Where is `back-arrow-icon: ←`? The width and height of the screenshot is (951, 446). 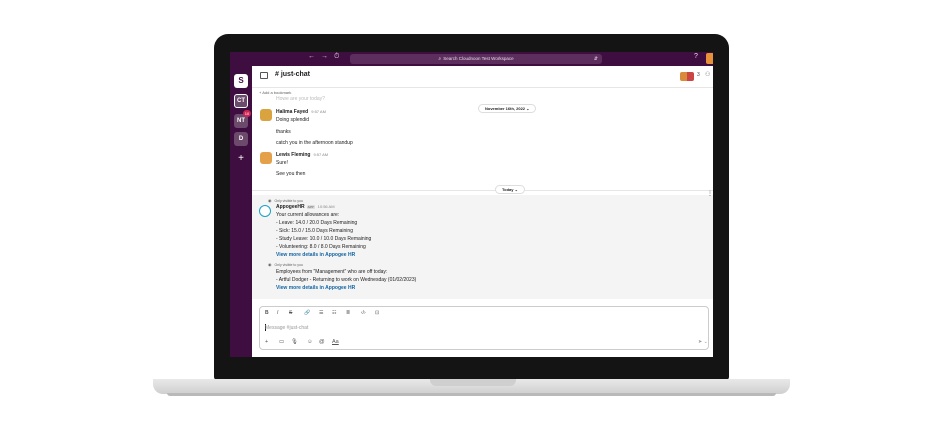
back-arrow-icon: ← is located at coordinates (311, 56).